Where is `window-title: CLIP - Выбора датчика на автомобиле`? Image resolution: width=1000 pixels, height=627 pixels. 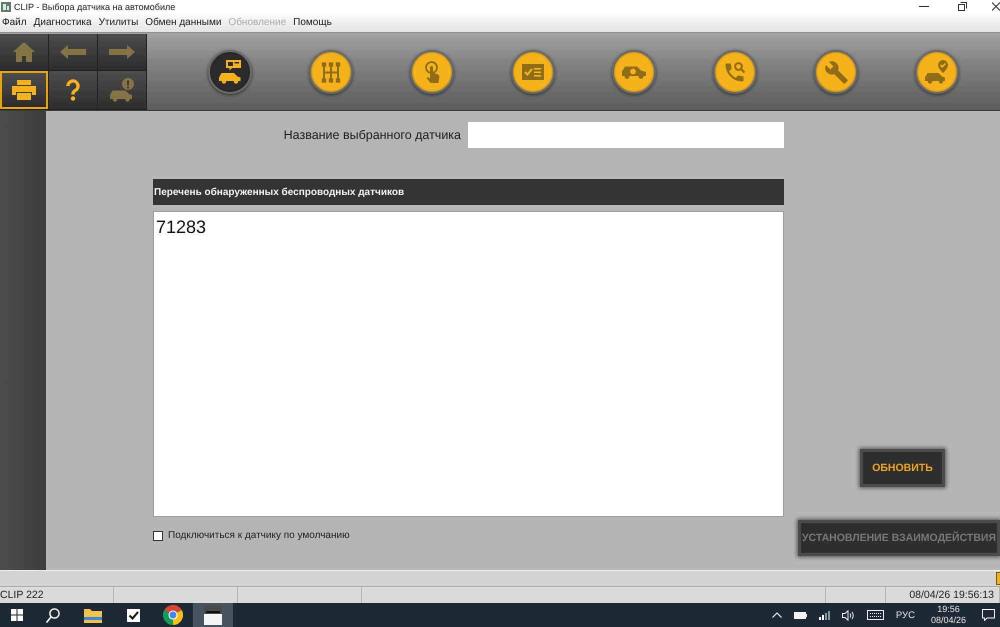 window-title: CLIP - Выбора датчика на автомобиле is located at coordinates (95, 6).